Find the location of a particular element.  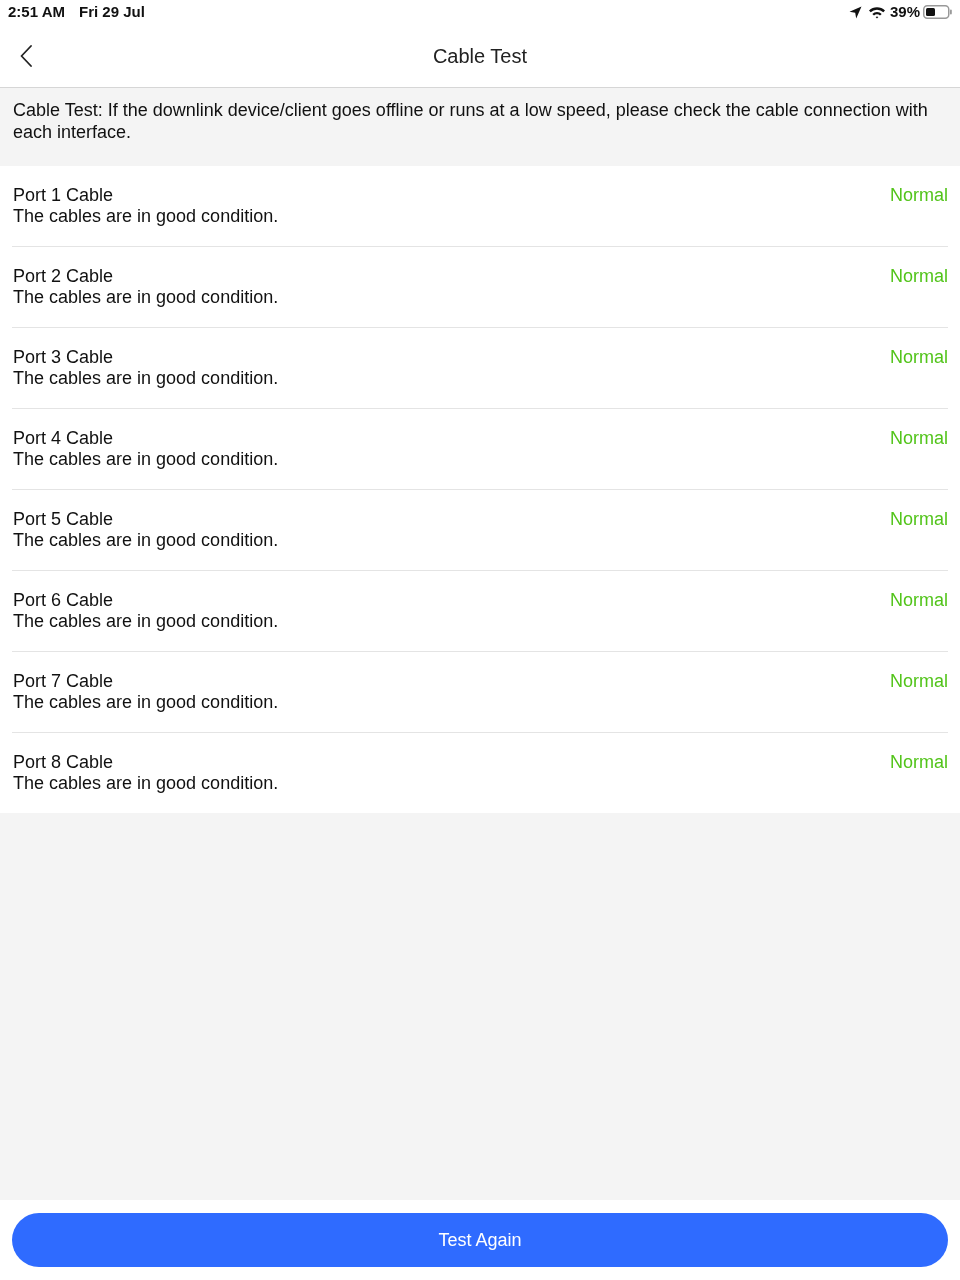

status-date: Fri 29 Jul is located at coordinates (111, 11).